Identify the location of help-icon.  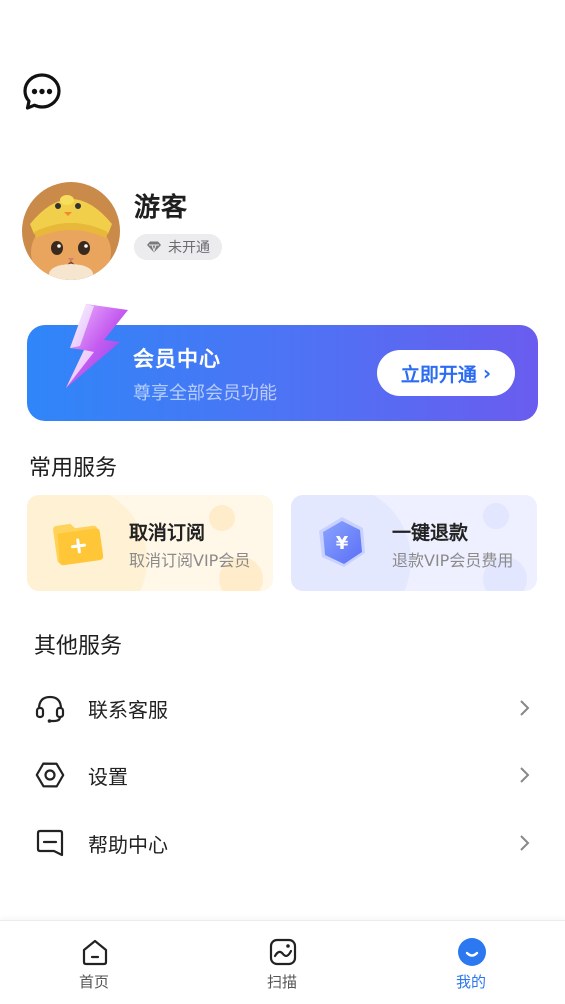
(50, 843).